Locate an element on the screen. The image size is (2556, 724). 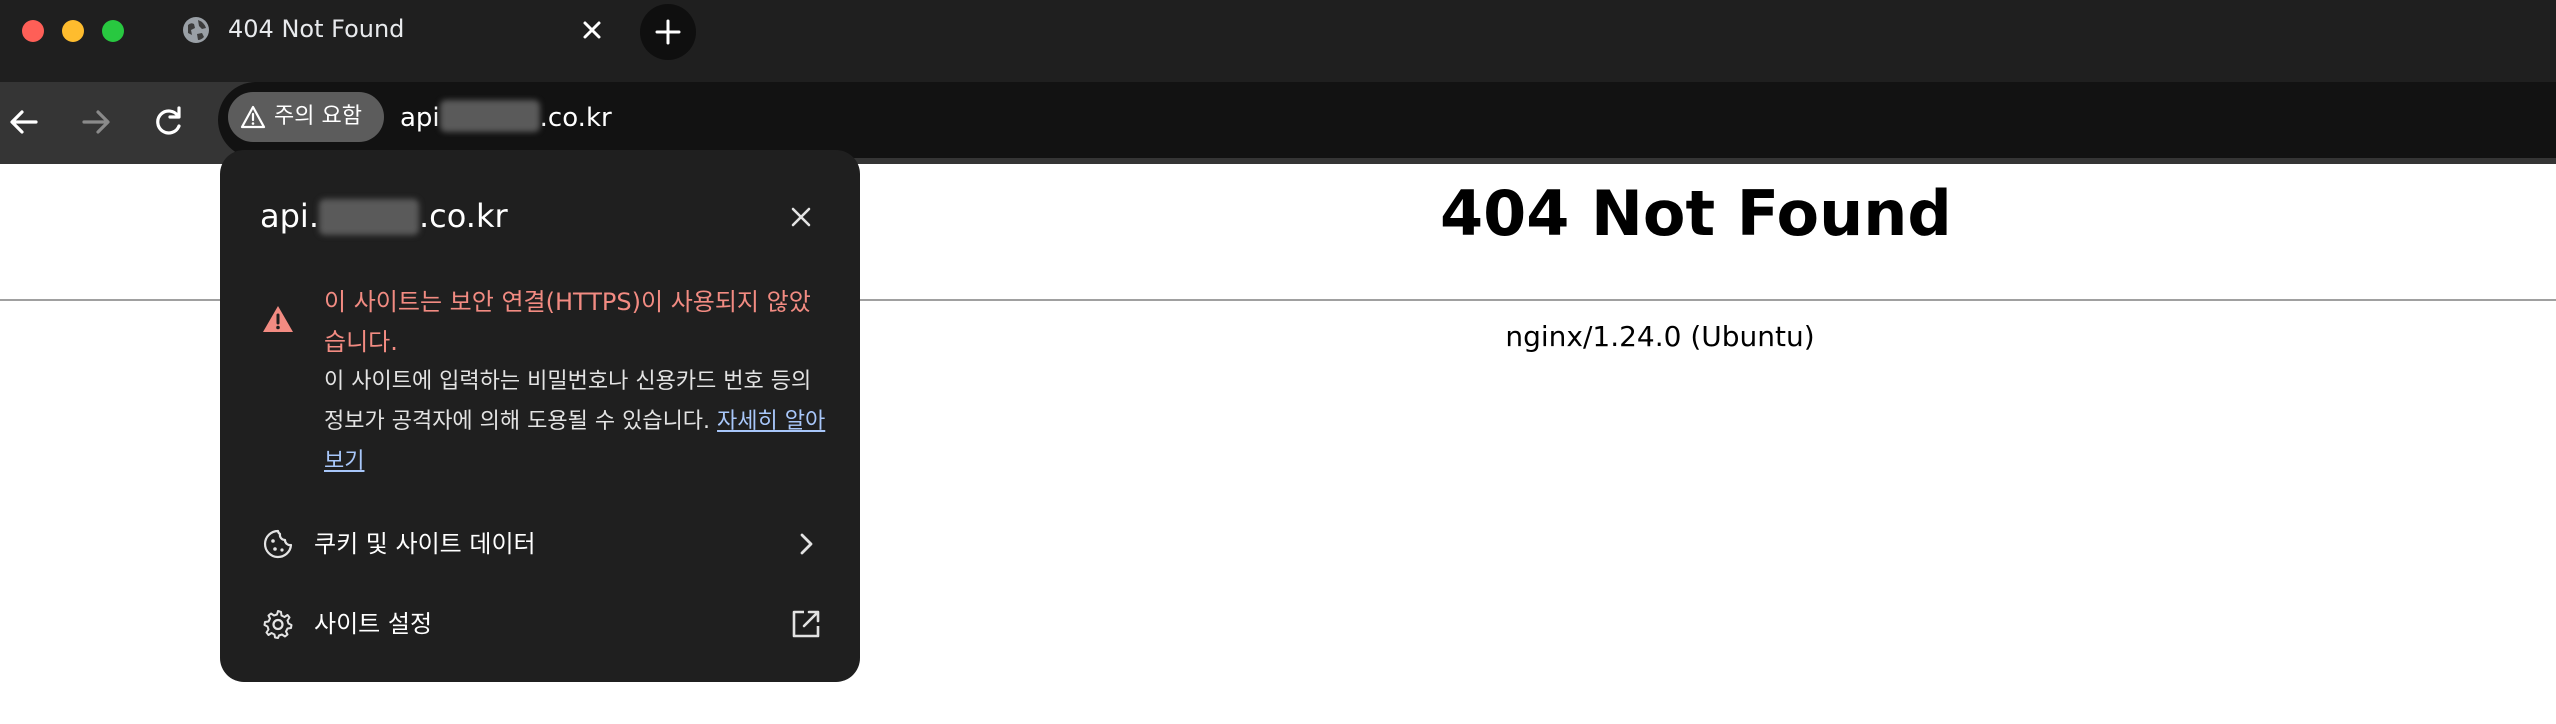
cookies-site-data-row: 쿠키 및 사이트 데이터 is located at coordinates (540, 544).